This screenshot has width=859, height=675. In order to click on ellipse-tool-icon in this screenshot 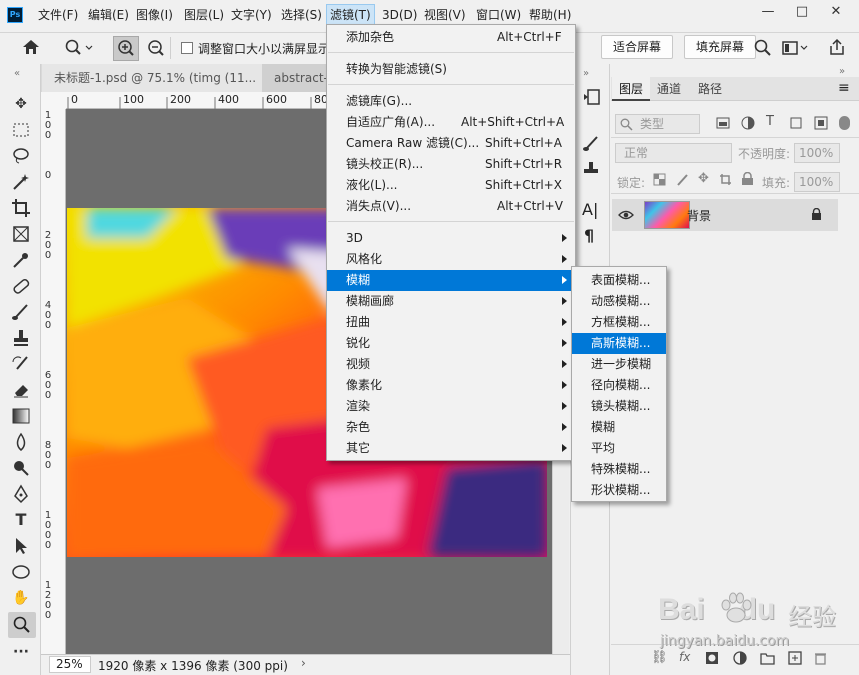, I will do `click(21, 572)`.